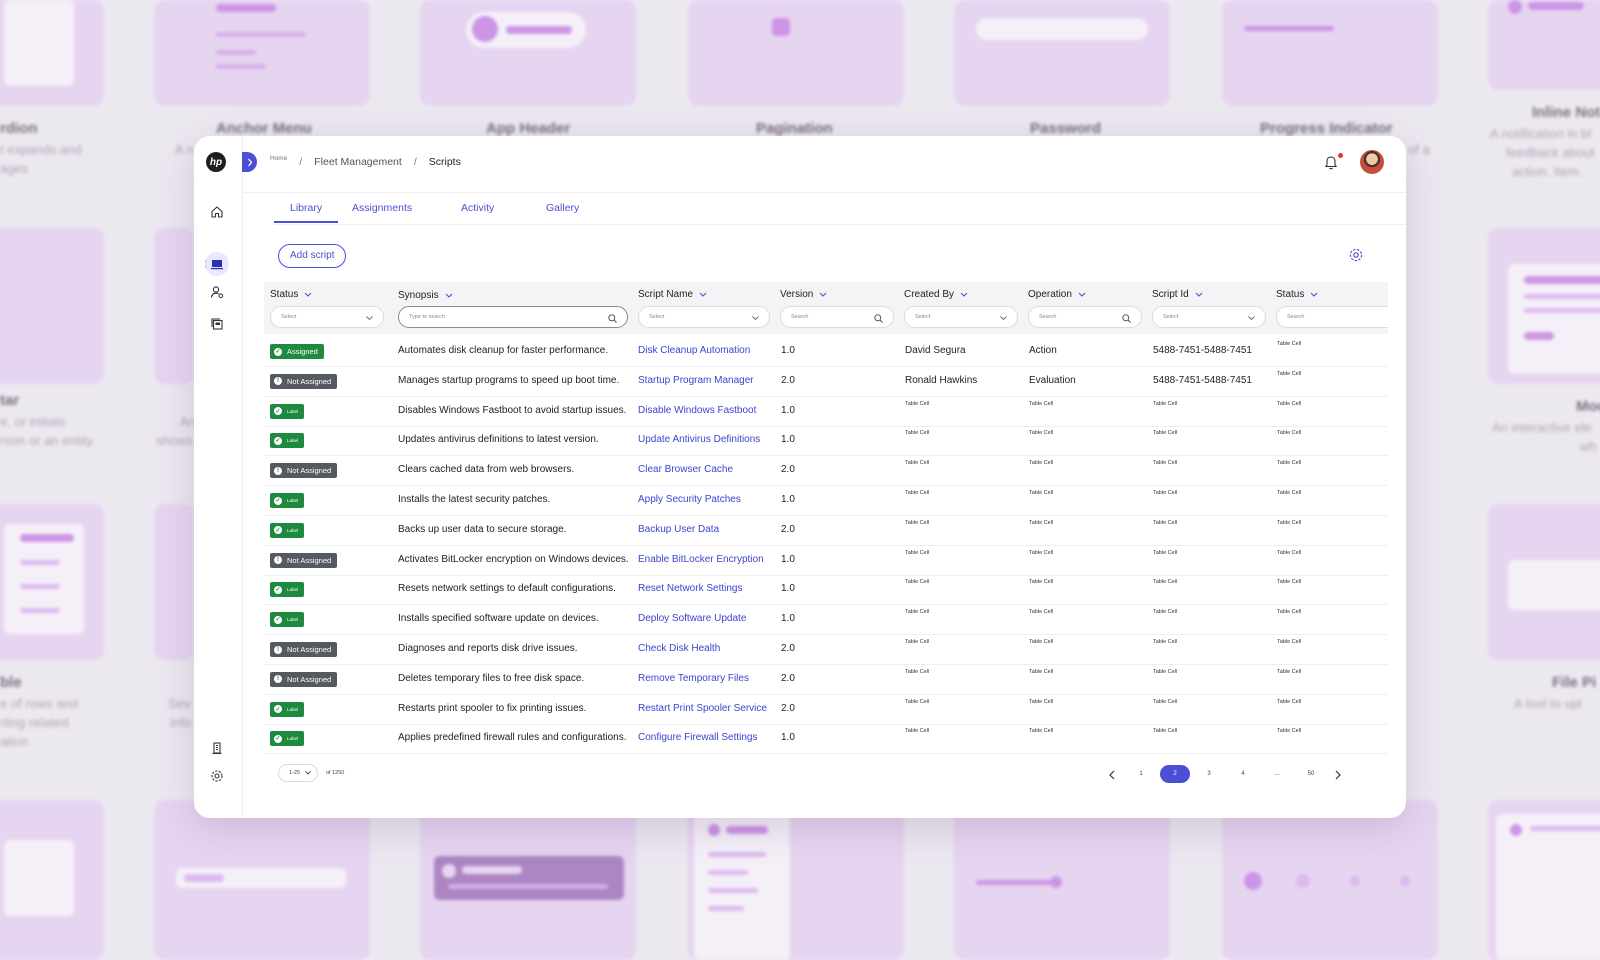 Image resolution: width=1600 pixels, height=960 pixels. I want to click on script-id-filter-select: Select, so click(1209, 317).